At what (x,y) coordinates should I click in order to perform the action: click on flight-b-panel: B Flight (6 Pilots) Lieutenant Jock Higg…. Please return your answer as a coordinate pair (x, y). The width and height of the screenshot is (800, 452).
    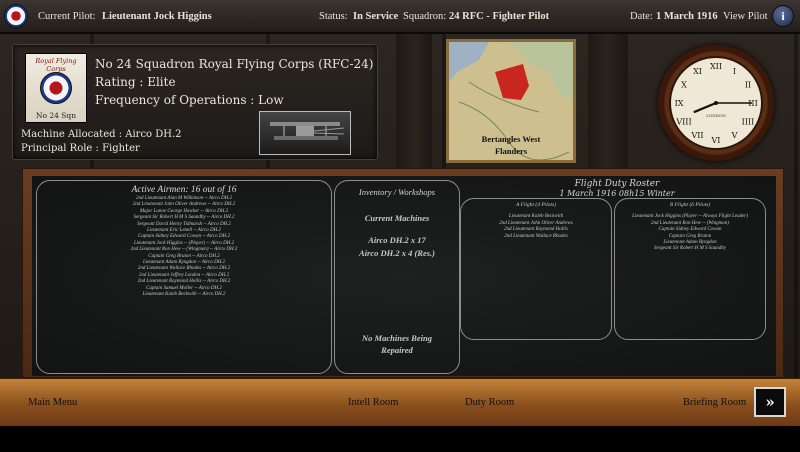
    Looking at the image, I should click on (690, 269).